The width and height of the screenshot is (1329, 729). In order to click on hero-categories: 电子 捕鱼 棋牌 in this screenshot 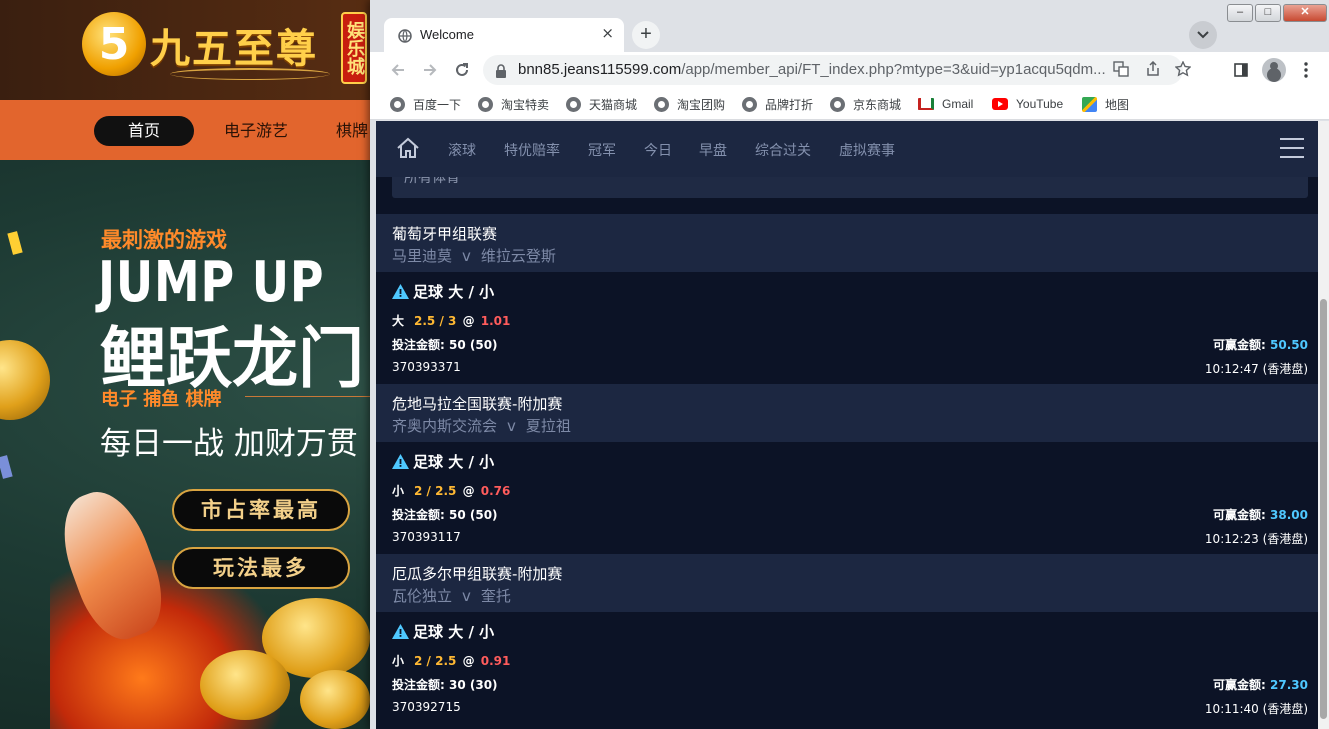, I will do `click(161, 399)`.